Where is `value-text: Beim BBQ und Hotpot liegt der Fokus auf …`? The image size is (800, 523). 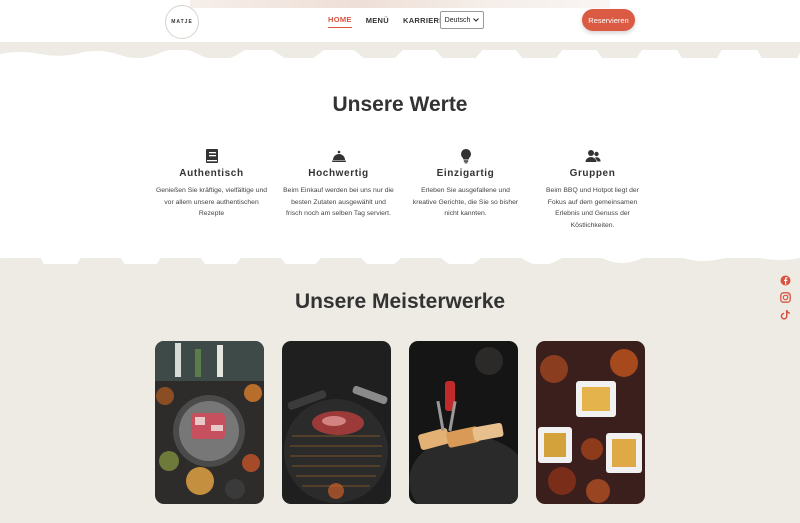
value-text: Beim BBQ und Hotpot liegt der Fokus auf … is located at coordinates (592, 208).